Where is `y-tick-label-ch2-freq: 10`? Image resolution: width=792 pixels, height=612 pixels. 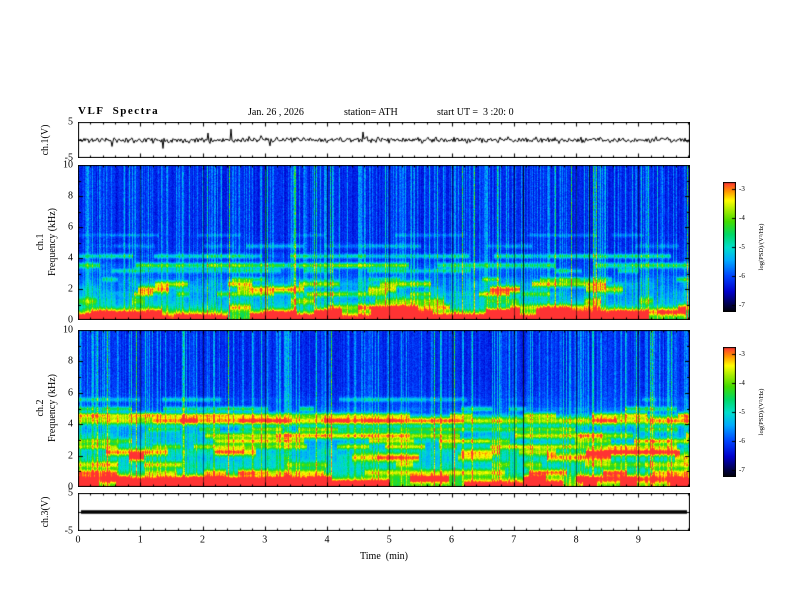 y-tick-label-ch2-freq: 10 is located at coordinates (68, 330).